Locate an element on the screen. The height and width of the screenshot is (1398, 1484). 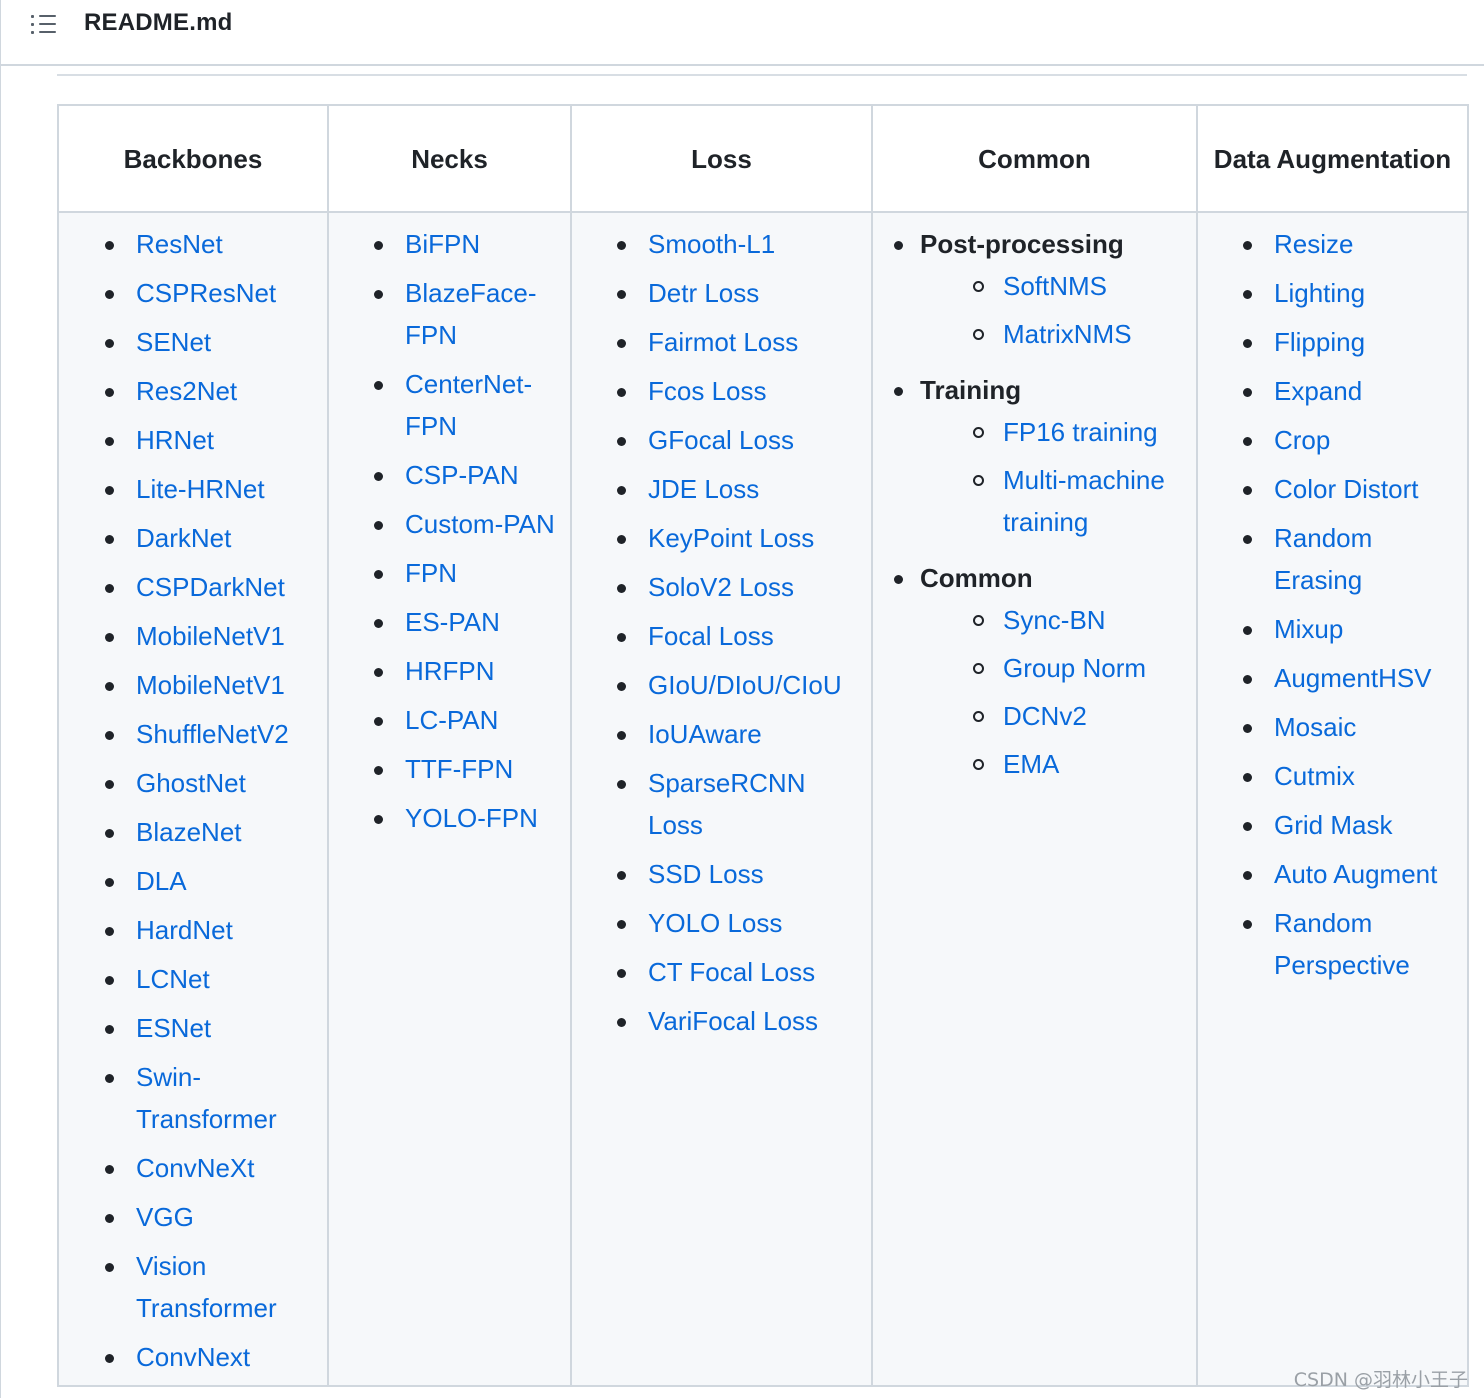
item-link: ConvNeXt is located at coordinates (195, 1168).